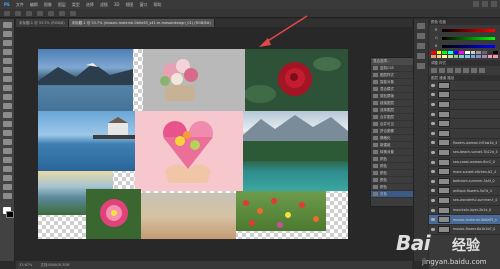  What do you see at coordinates (464, 201) in the screenshot?
I see `layer-row: sea-wonderful-summer-f_4` at bounding box center [464, 201].